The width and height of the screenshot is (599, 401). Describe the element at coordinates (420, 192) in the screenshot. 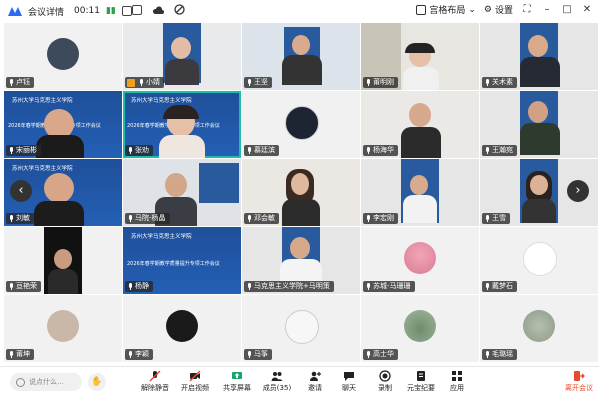

I see `participant-tile: 李宏刚` at that location.